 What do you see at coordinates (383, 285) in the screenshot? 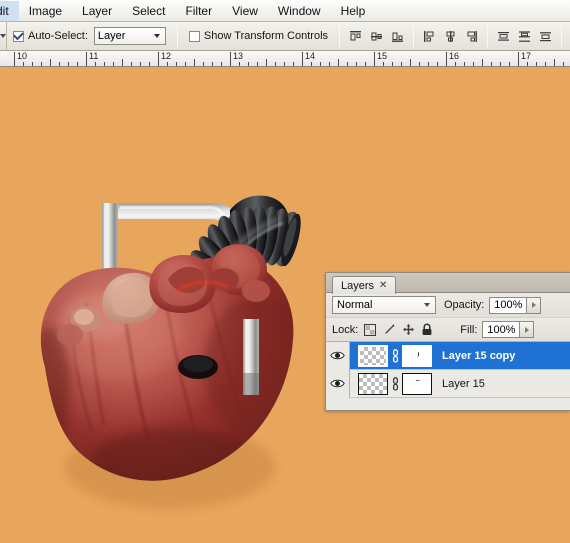
I see `close-icon: ✕` at bounding box center [383, 285].